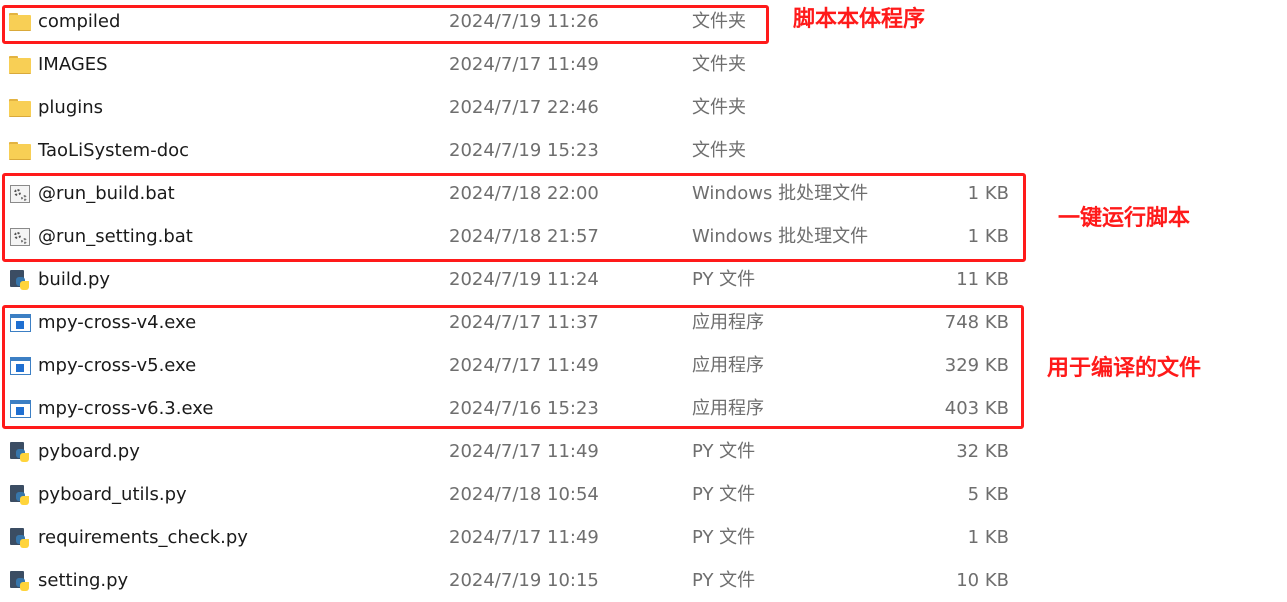 This screenshot has width=1287, height=602. I want to click on file-size: 5 KB, so click(988, 494).